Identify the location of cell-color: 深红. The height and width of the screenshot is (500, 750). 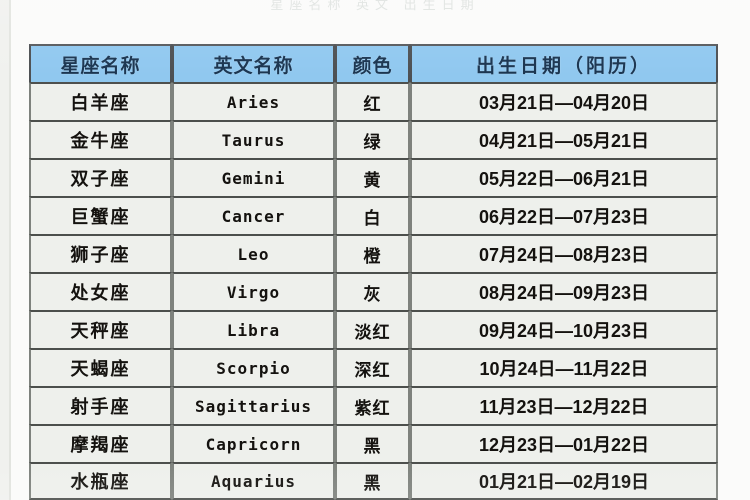
(372, 367).